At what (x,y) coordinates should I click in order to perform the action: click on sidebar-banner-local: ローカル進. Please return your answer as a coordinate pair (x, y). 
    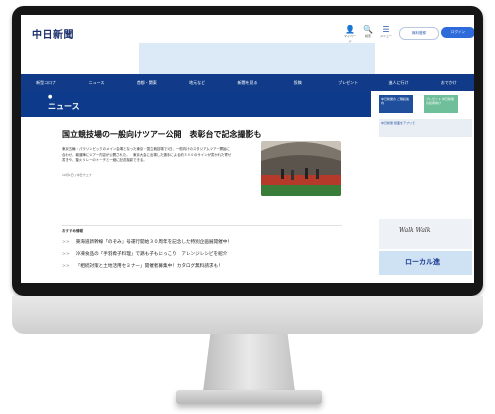
    Looking at the image, I should click on (425, 263).